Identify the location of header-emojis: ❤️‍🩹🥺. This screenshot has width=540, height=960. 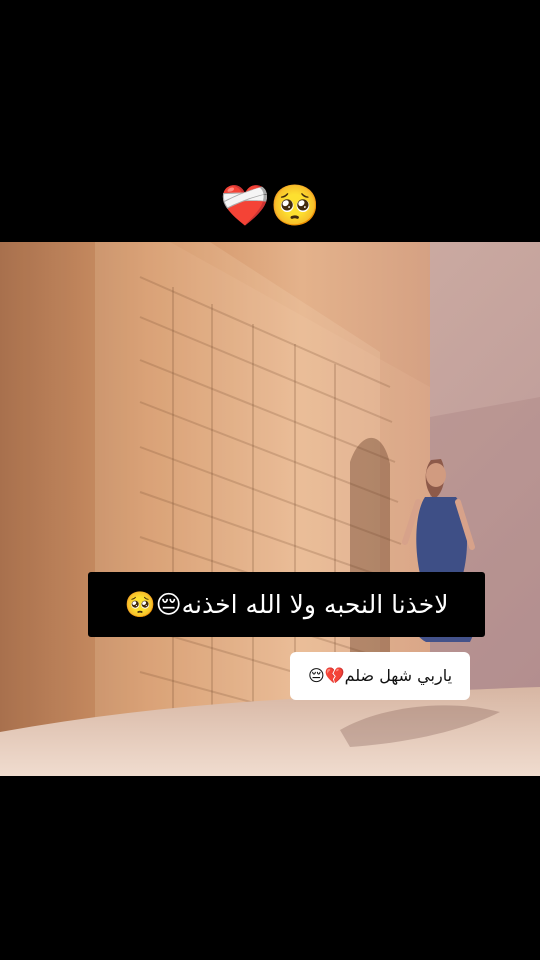
(270, 206).